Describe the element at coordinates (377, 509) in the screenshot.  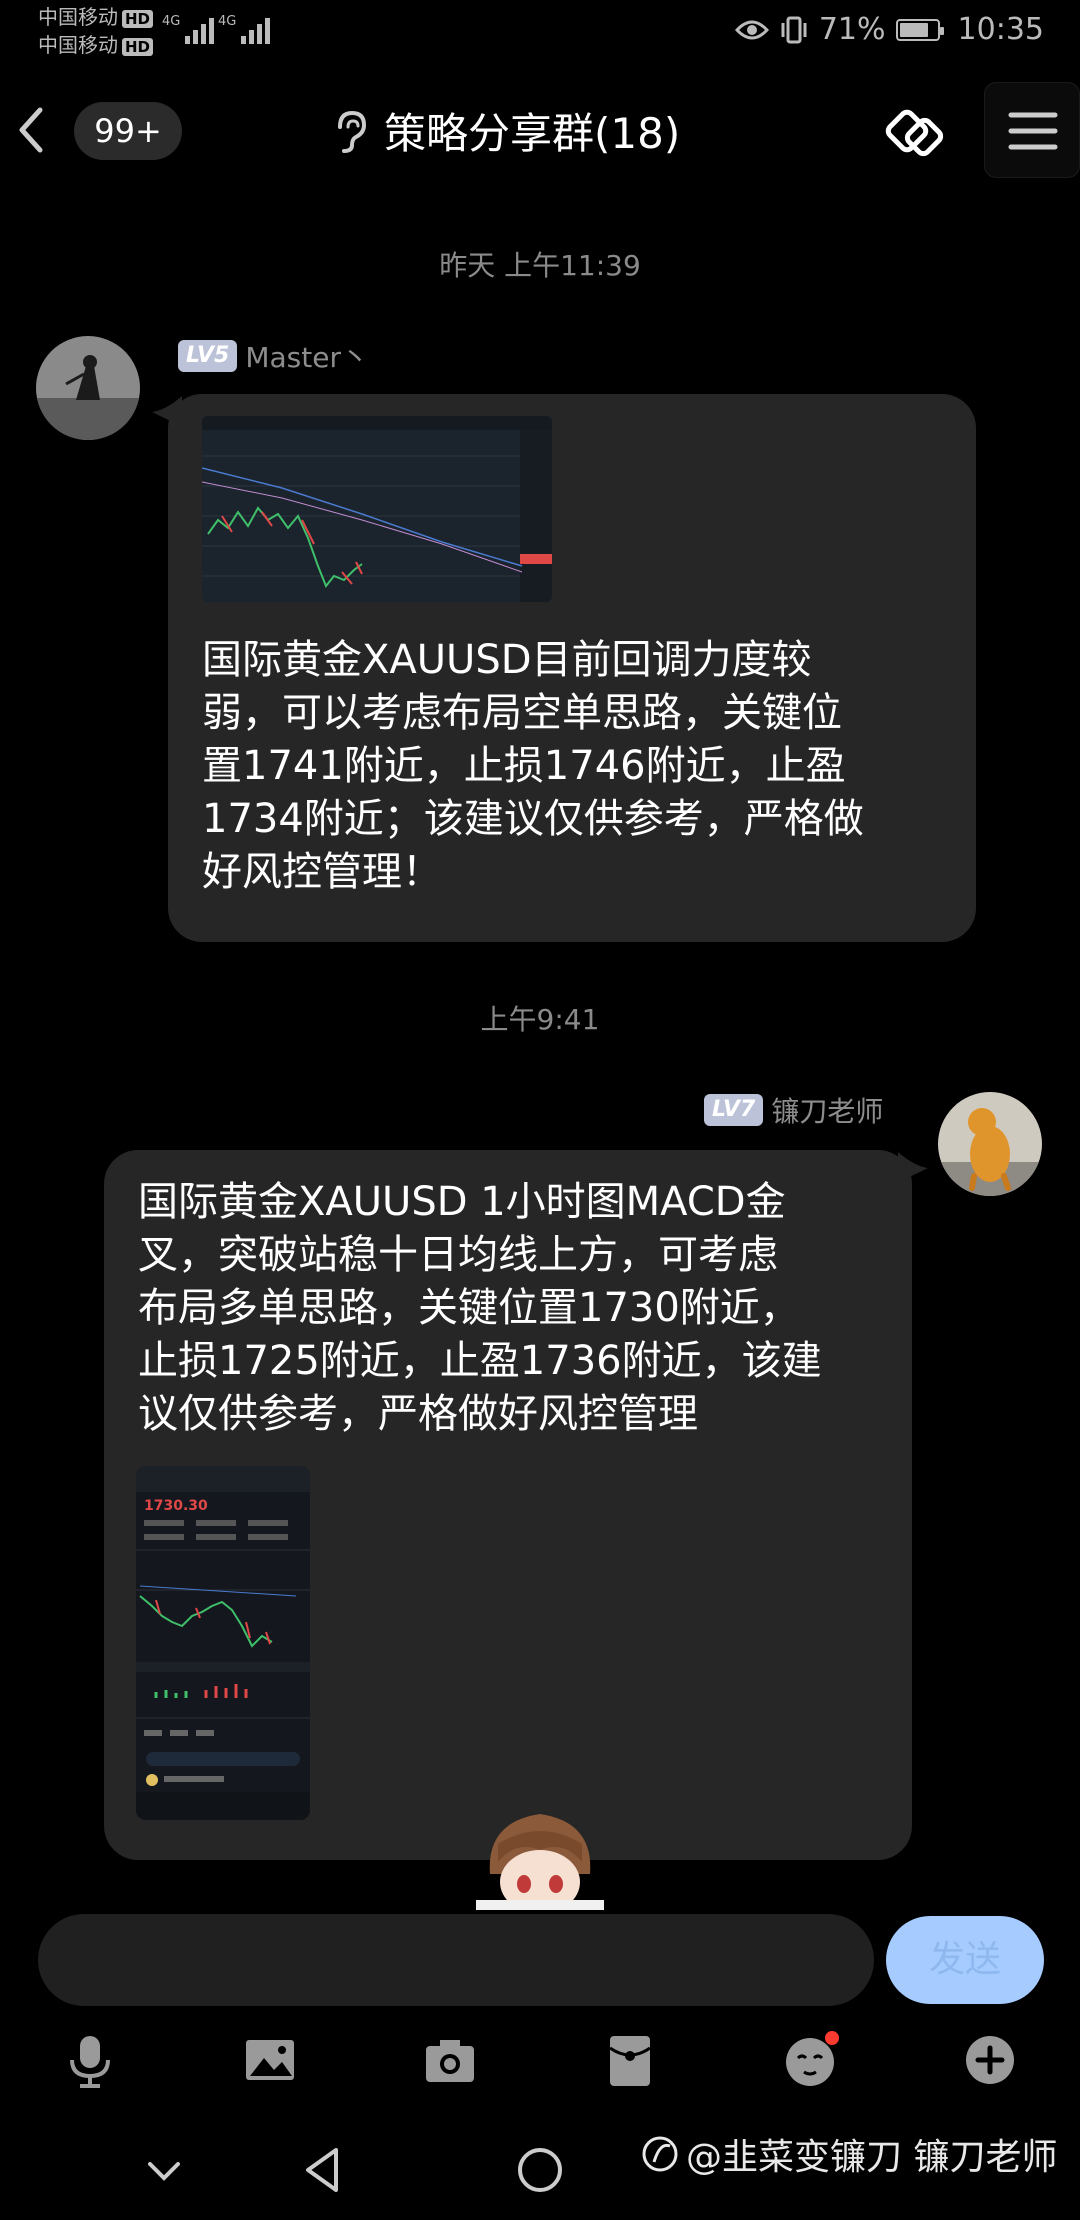
I see `chart-thumbnail` at that location.